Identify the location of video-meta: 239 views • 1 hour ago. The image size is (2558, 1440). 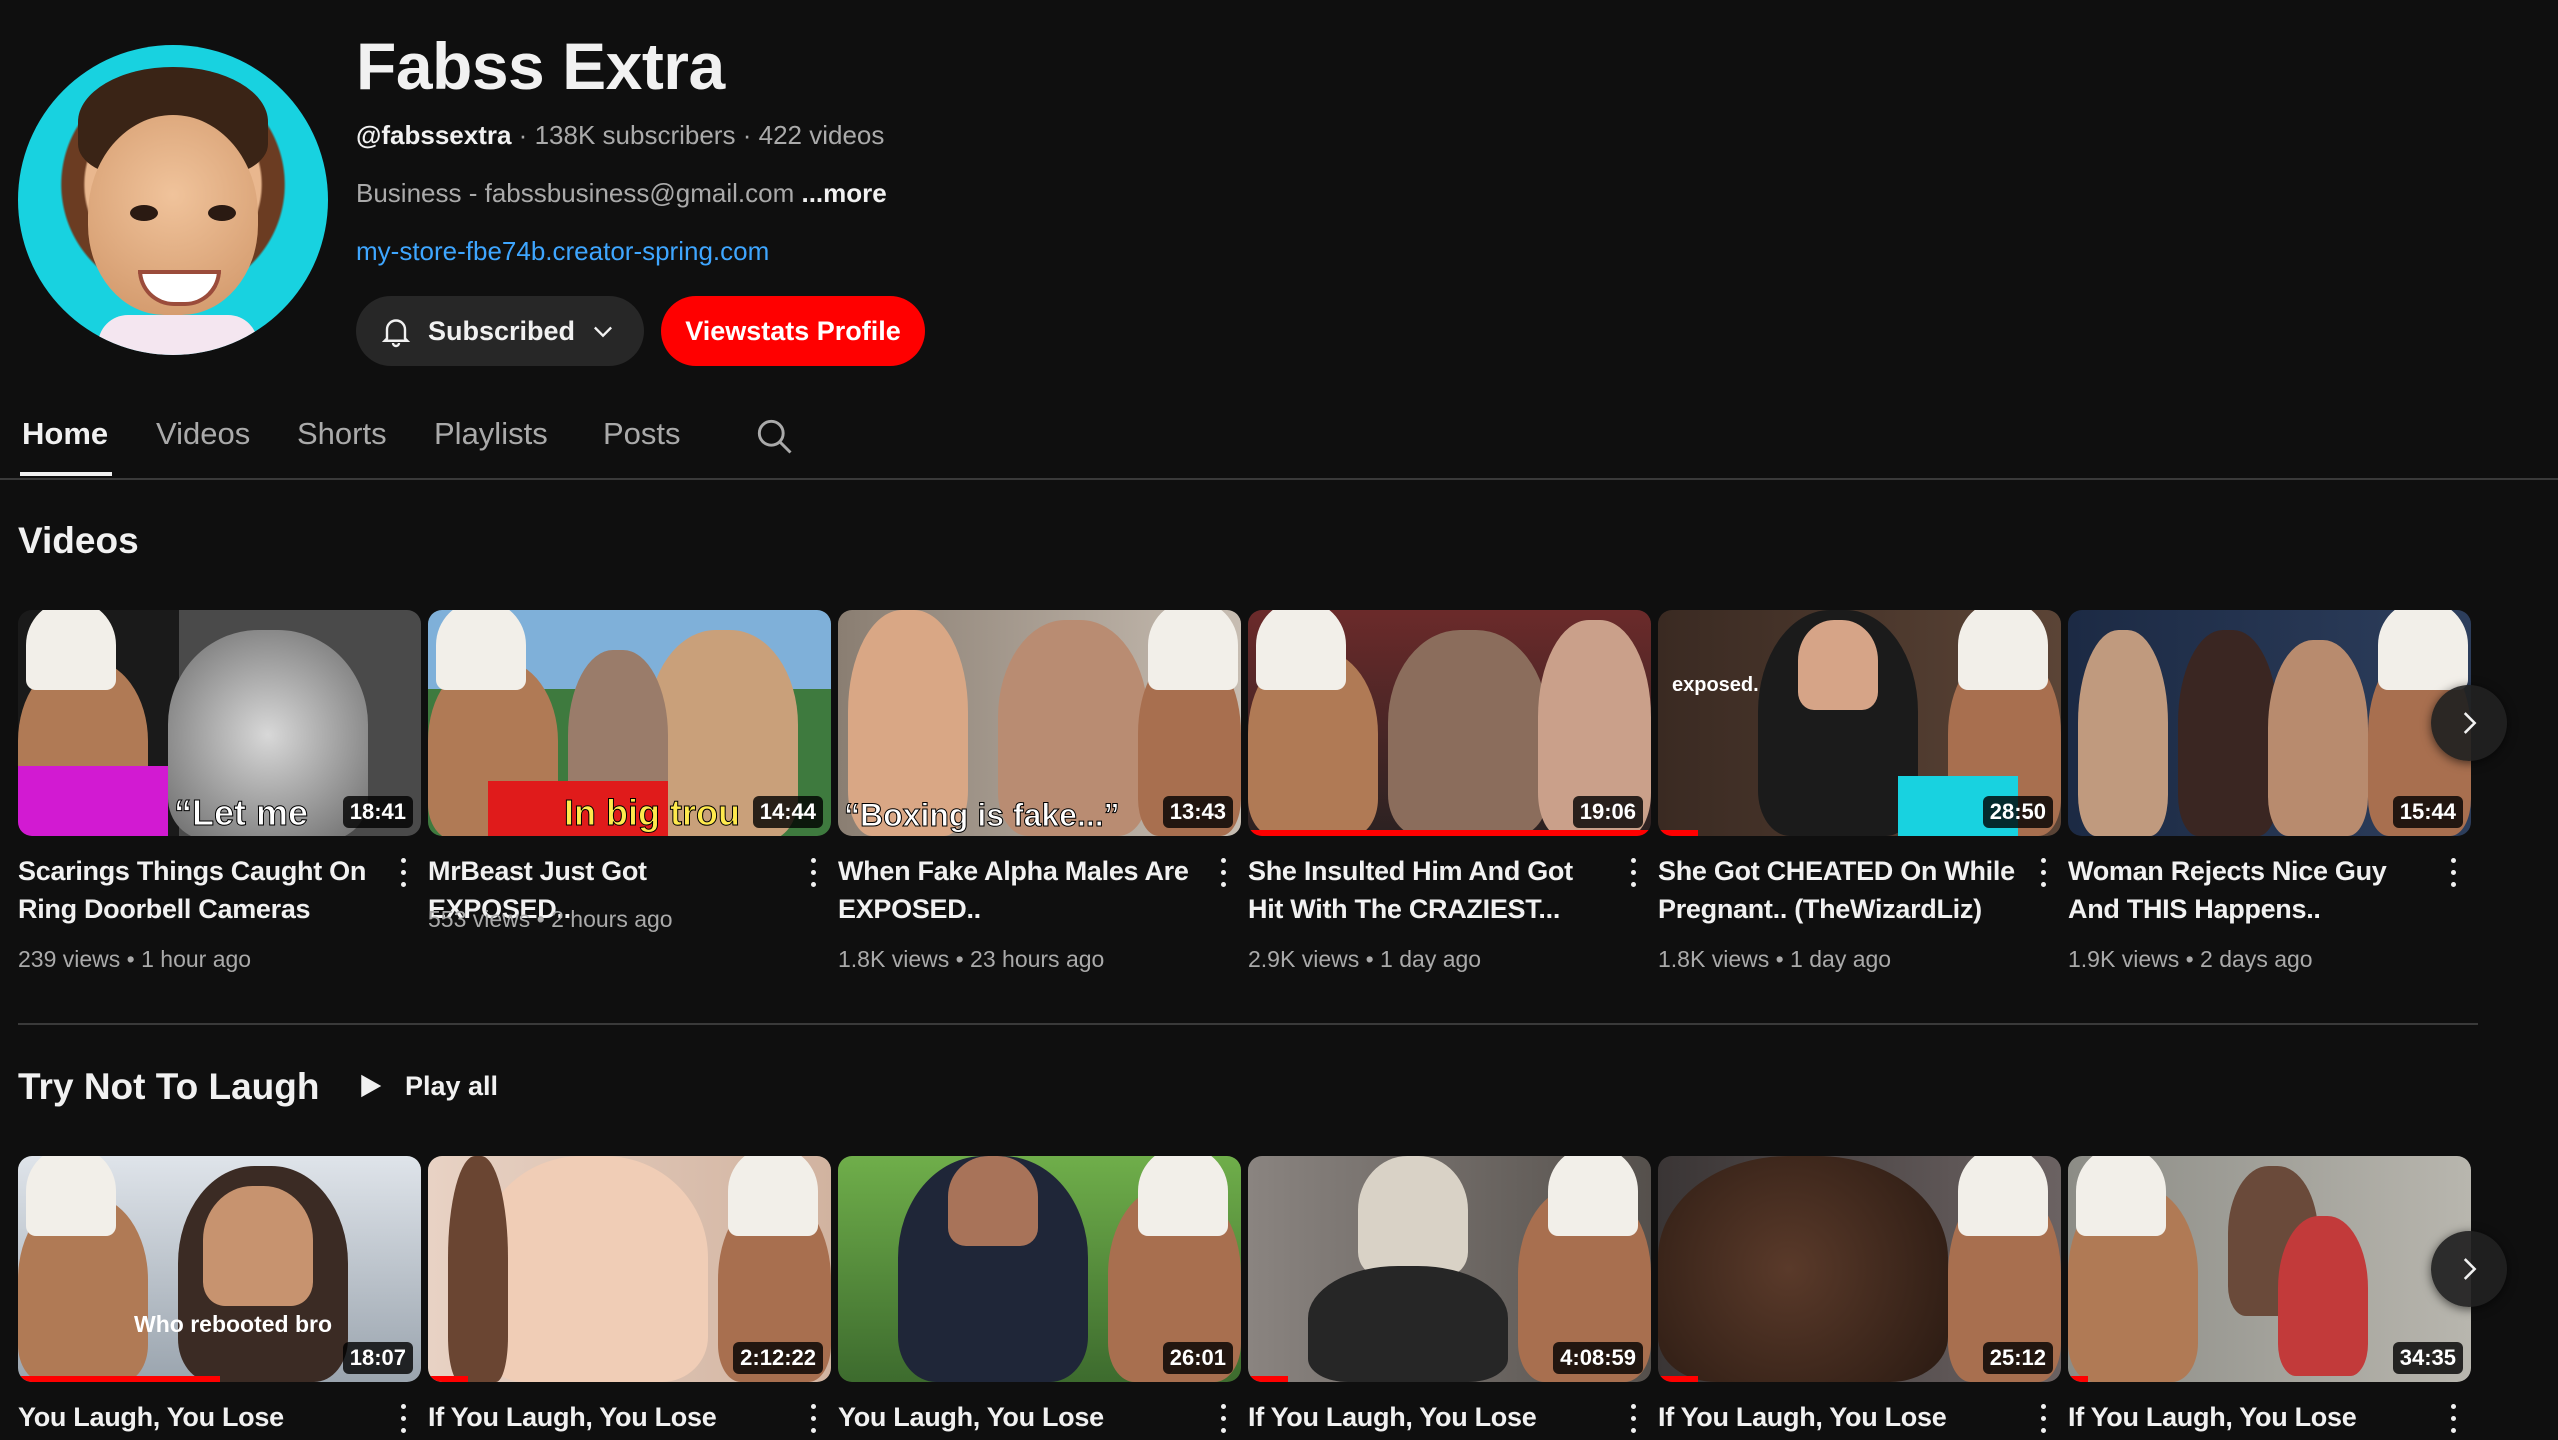
(135, 959).